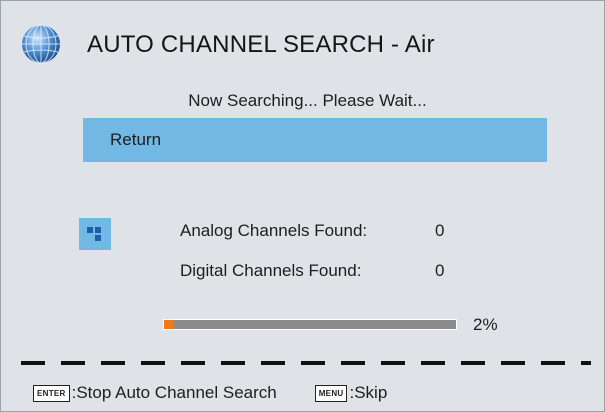 The image size is (605, 412). I want to click on digital-channels-count: 0, so click(440, 270).